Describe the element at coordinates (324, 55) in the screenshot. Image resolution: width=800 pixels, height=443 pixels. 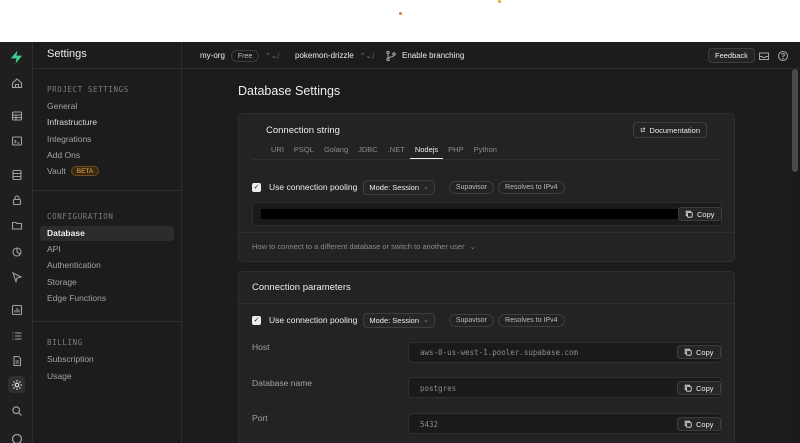
I see `project-name: pokemon-drizzle` at that location.